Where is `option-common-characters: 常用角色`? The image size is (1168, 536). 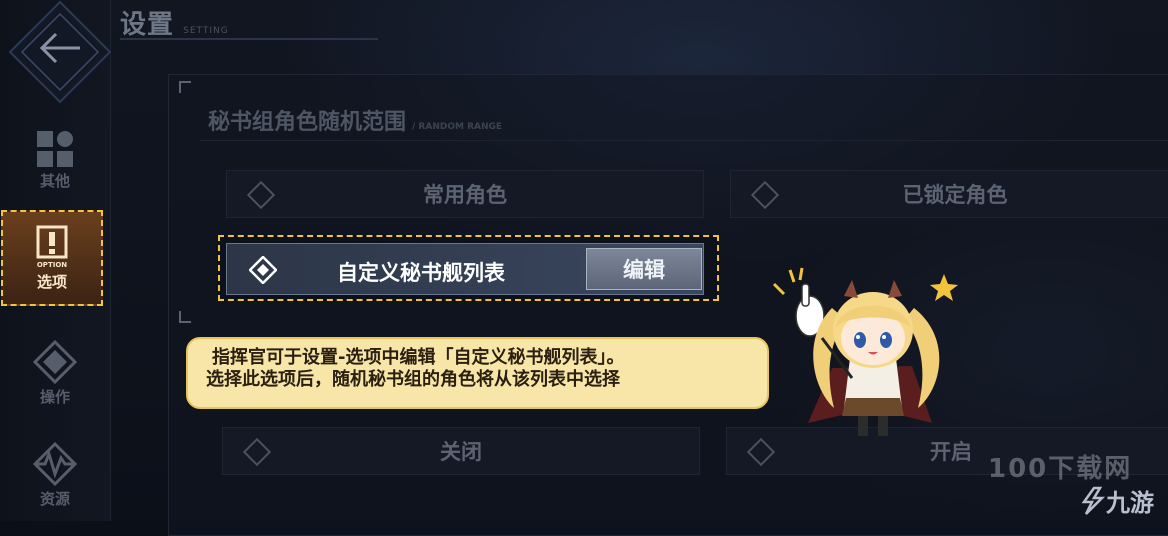
option-common-characters: 常用角色 is located at coordinates (465, 194).